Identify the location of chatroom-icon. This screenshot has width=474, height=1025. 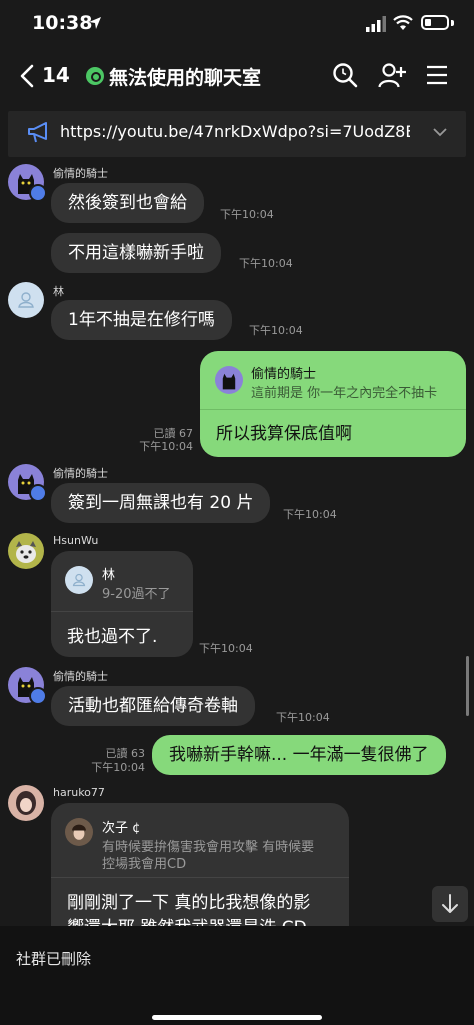
(95, 76).